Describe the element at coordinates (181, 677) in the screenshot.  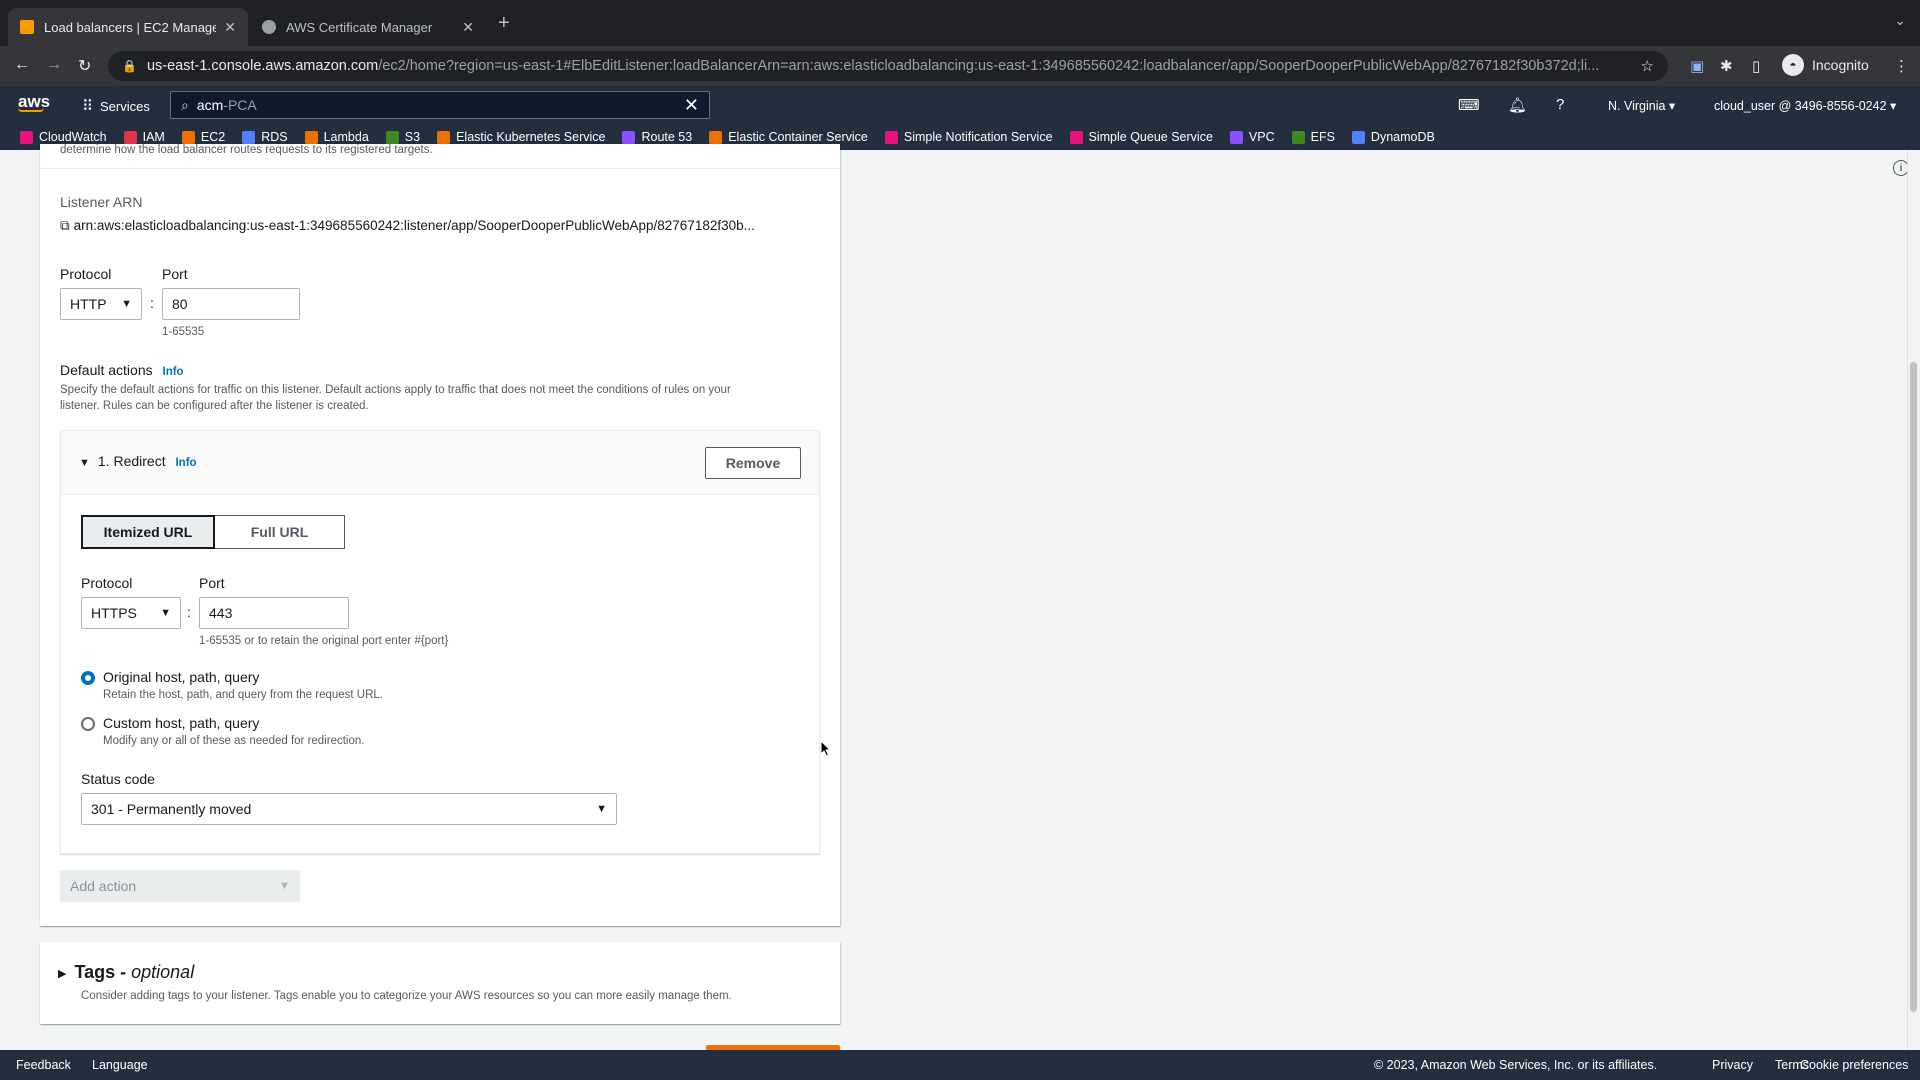
I see `original-host-label: Original host, path, query` at that location.